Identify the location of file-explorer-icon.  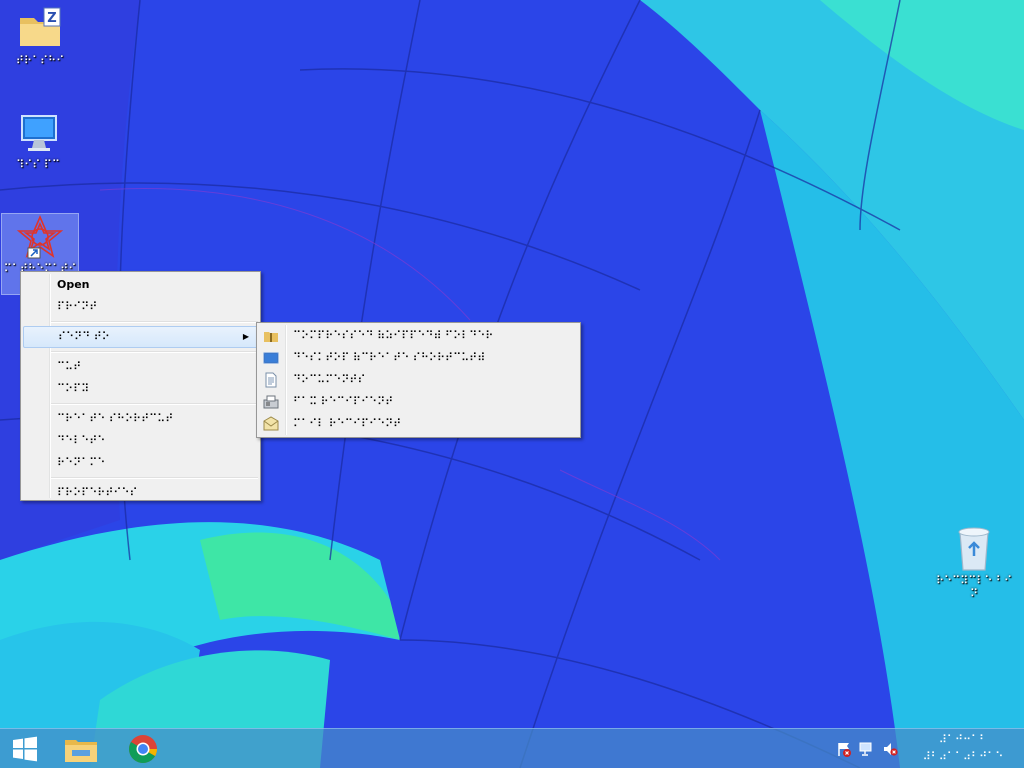
(81, 751).